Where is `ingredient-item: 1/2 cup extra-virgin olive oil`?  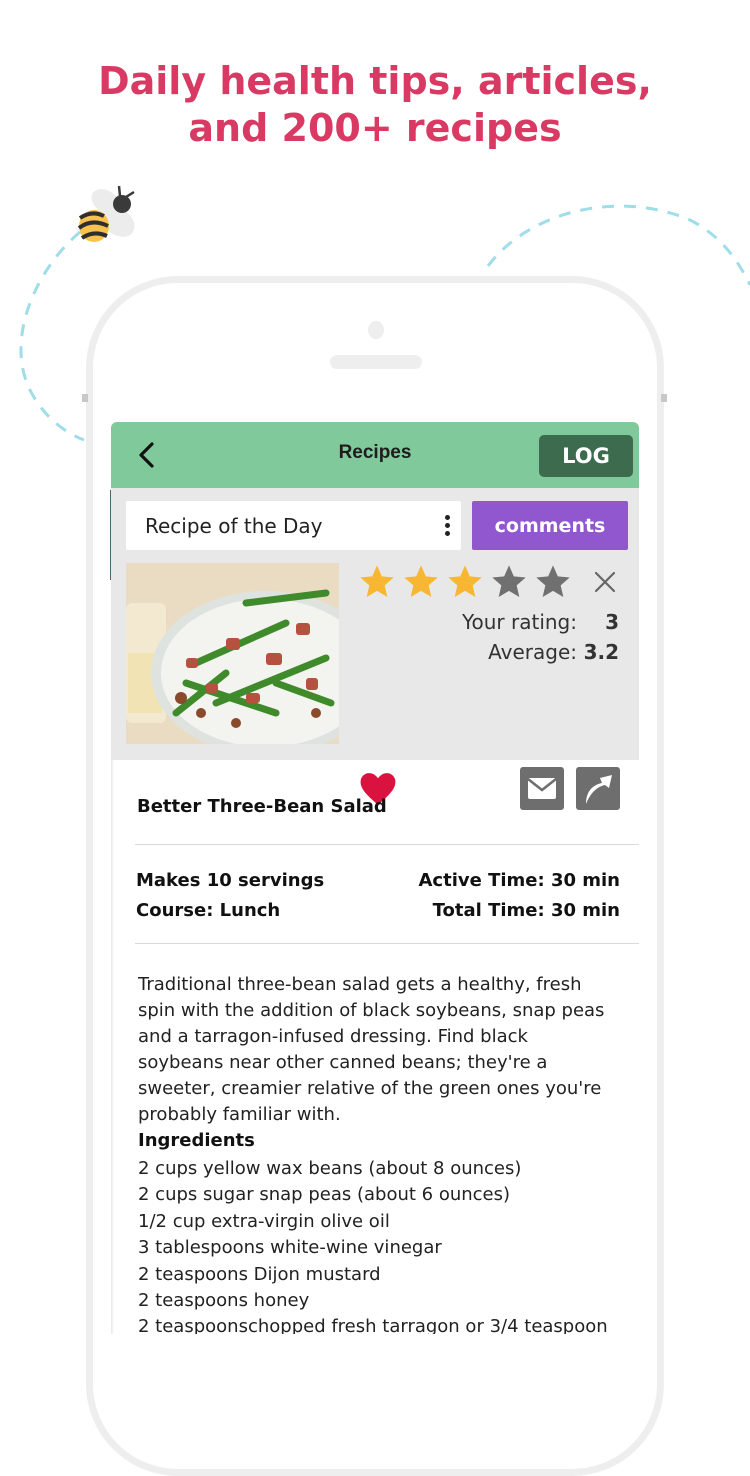
ingredient-item: 1/2 cup extra-virgin olive oil is located at coordinates (264, 1221).